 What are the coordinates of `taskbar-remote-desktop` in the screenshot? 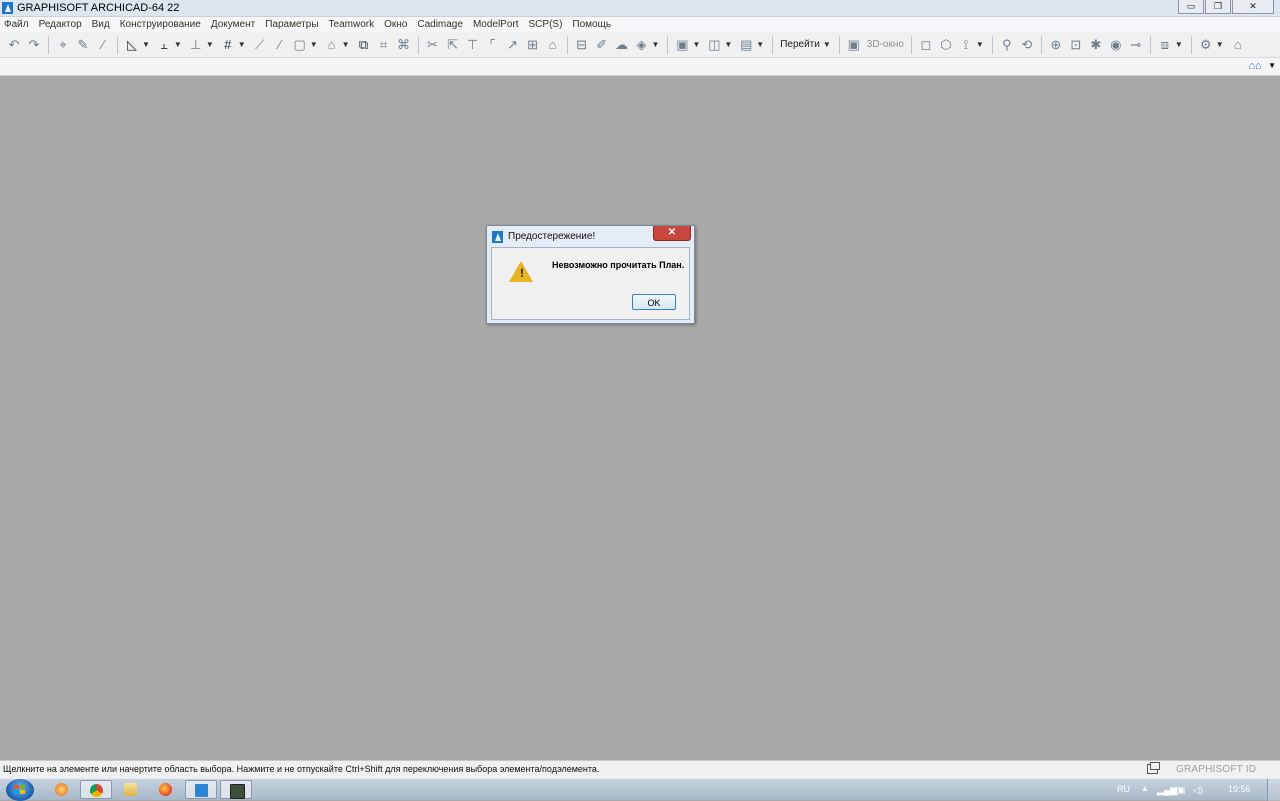 It's located at (236, 789).